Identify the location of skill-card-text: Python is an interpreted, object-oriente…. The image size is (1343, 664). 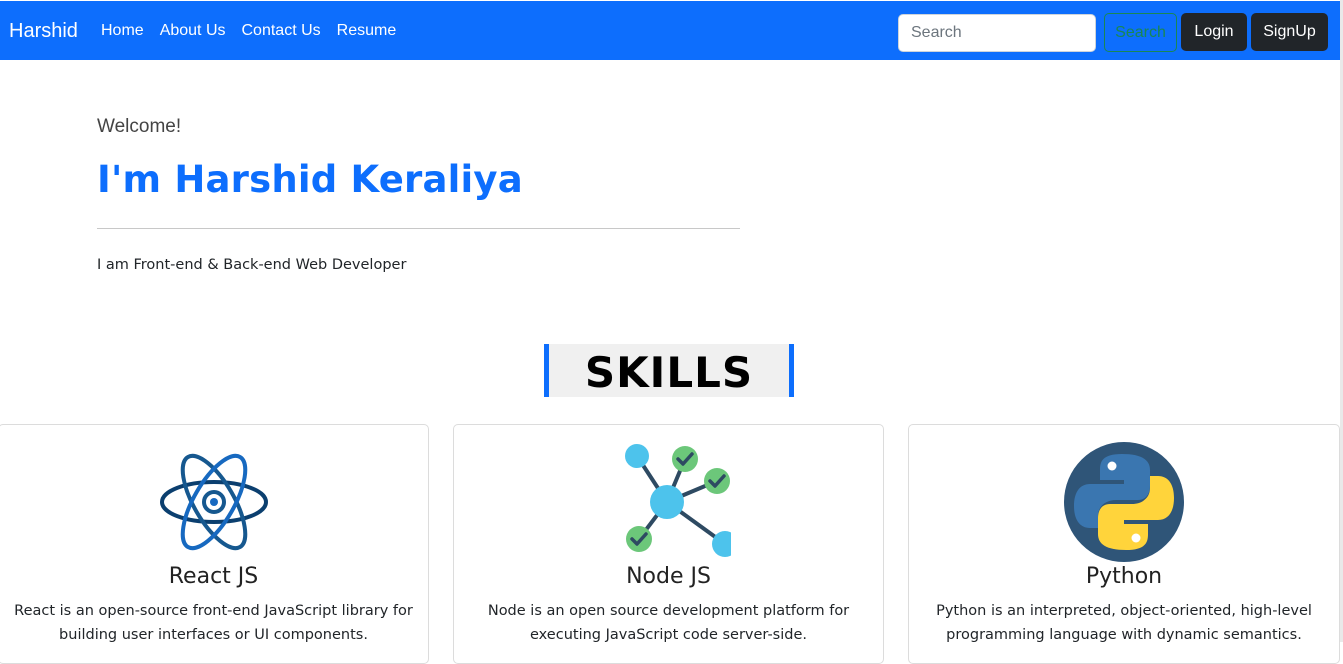
(1124, 623).